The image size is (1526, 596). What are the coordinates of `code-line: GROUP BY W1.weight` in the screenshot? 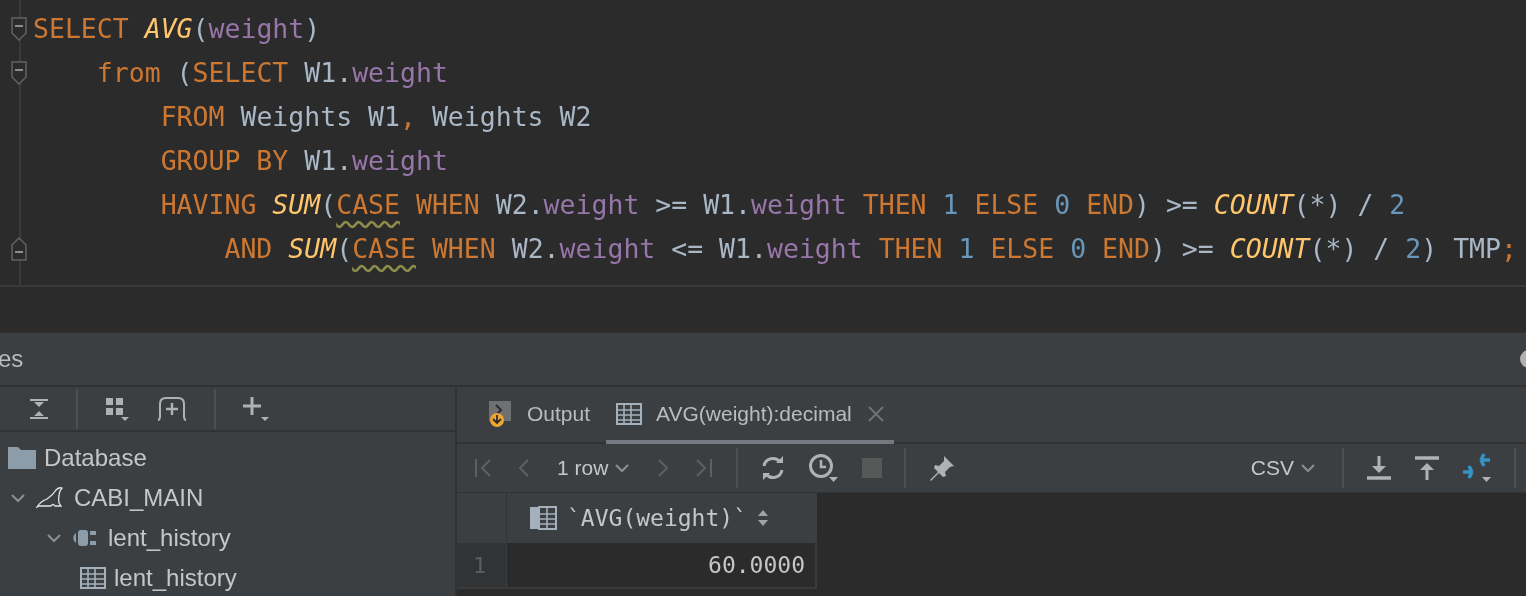 It's located at (304, 161).